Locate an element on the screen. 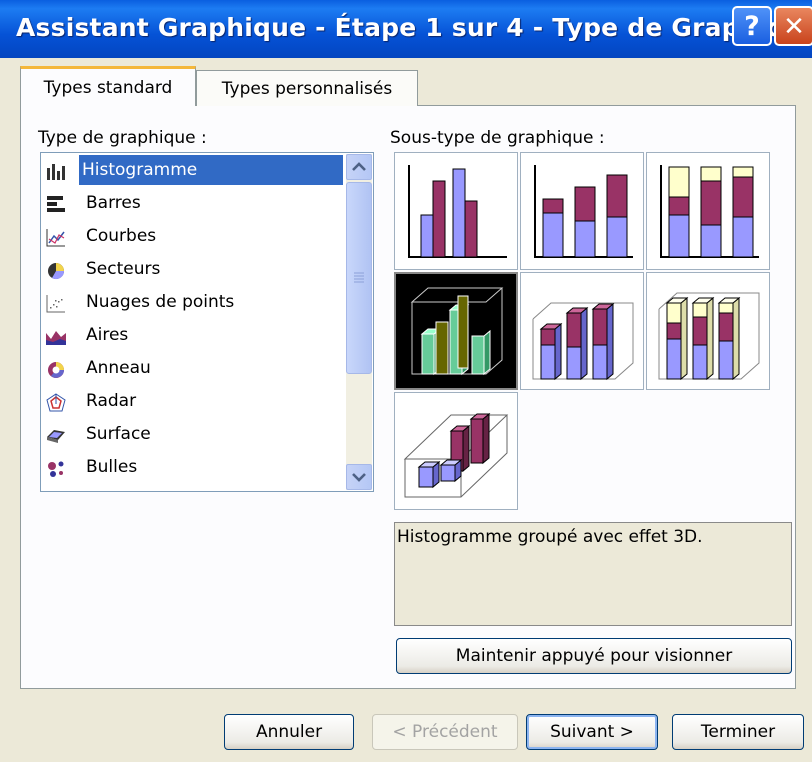  subtype-3d-100-stacked-column is located at coordinates (708, 331).